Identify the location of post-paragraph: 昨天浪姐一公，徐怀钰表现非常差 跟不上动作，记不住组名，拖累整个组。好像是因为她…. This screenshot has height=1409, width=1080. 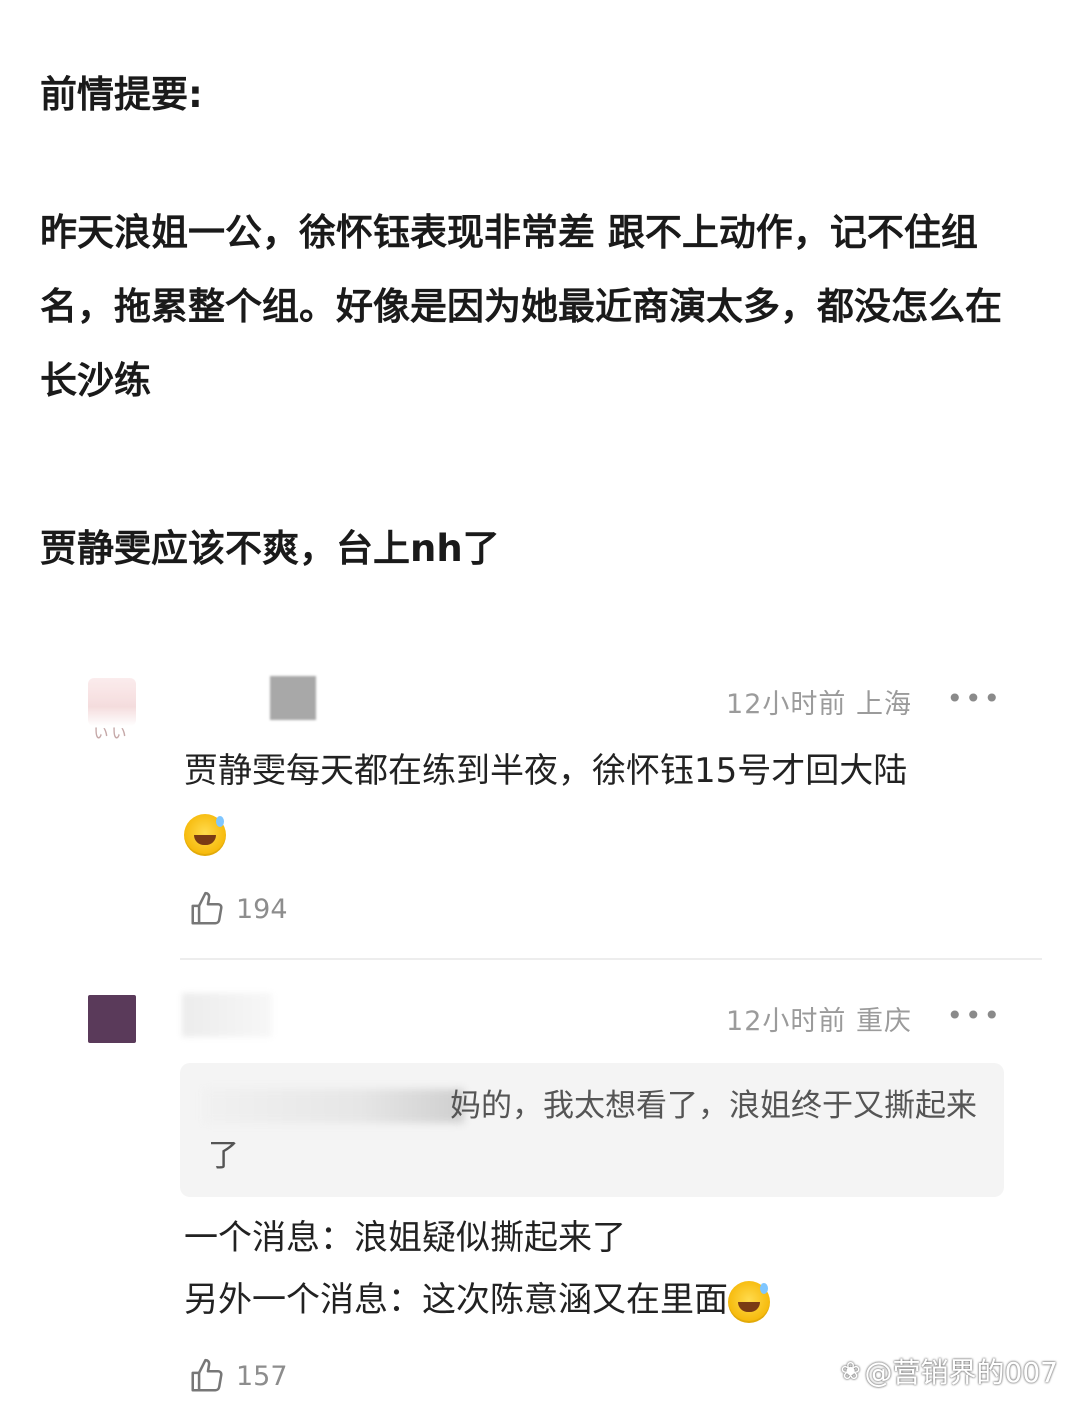
(521, 306).